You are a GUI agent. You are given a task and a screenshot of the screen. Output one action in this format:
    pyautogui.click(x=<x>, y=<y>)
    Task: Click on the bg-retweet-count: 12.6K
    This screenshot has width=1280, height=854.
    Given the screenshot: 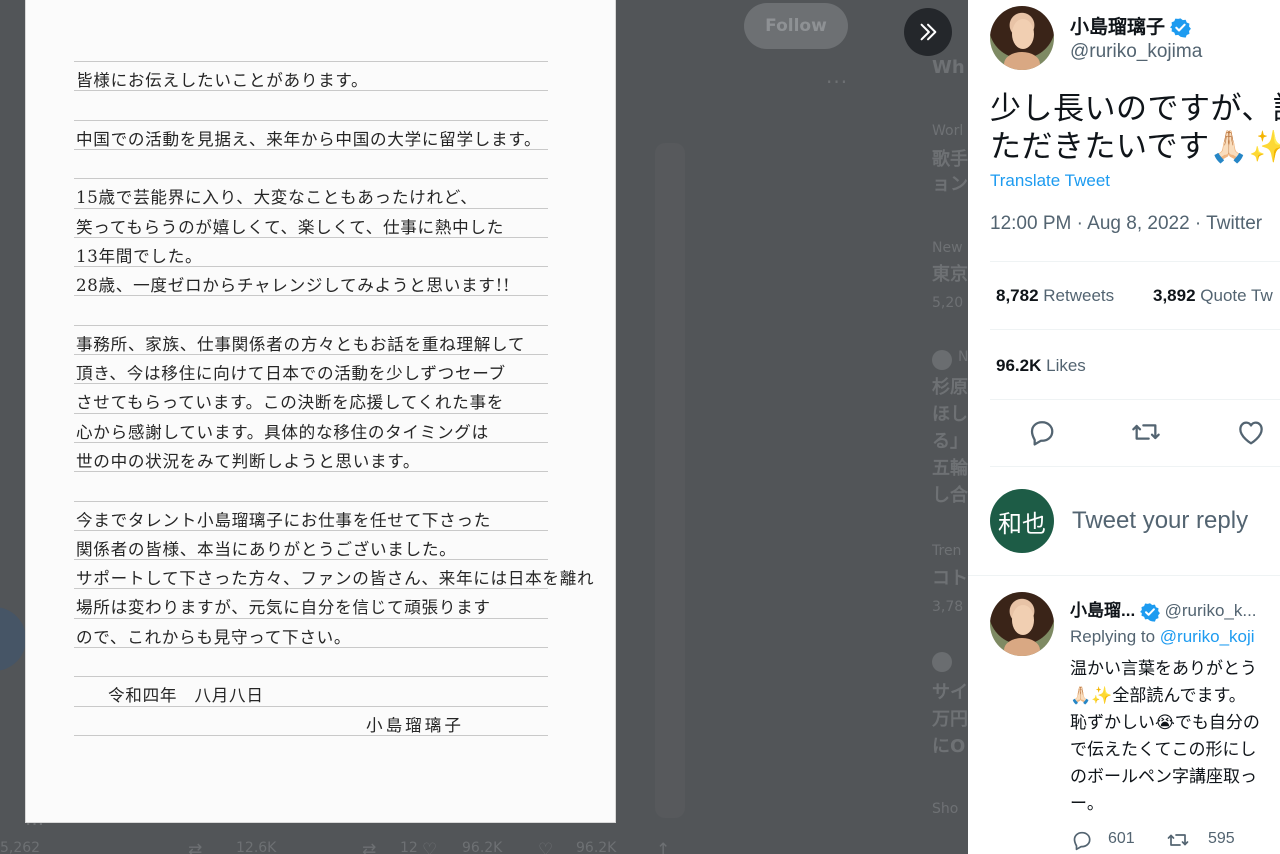 What is the action you would take?
    pyautogui.click(x=256, y=847)
    